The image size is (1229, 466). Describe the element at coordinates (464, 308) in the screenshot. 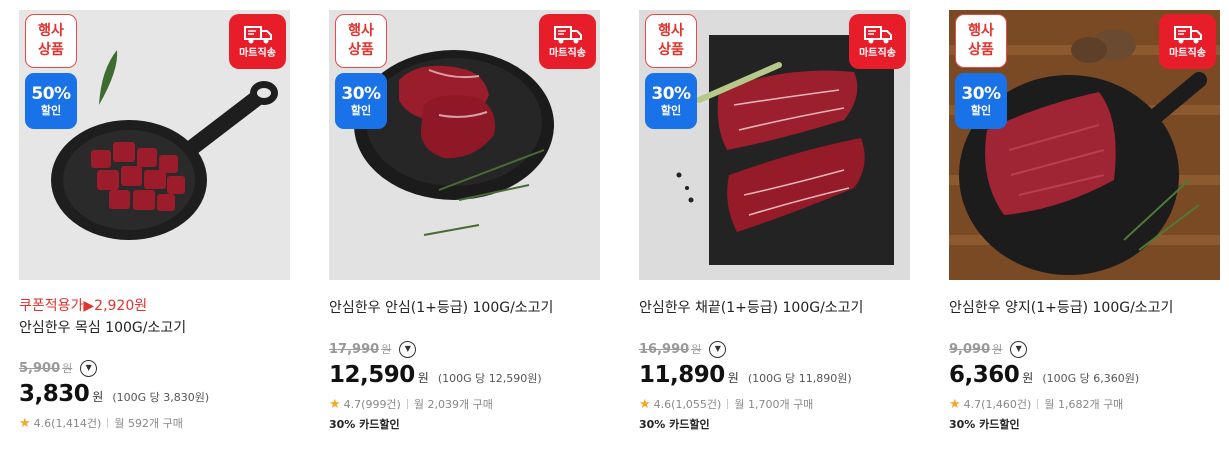

I see `product-name: 안심한우 안심(1+등급) 100G/소고기` at that location.